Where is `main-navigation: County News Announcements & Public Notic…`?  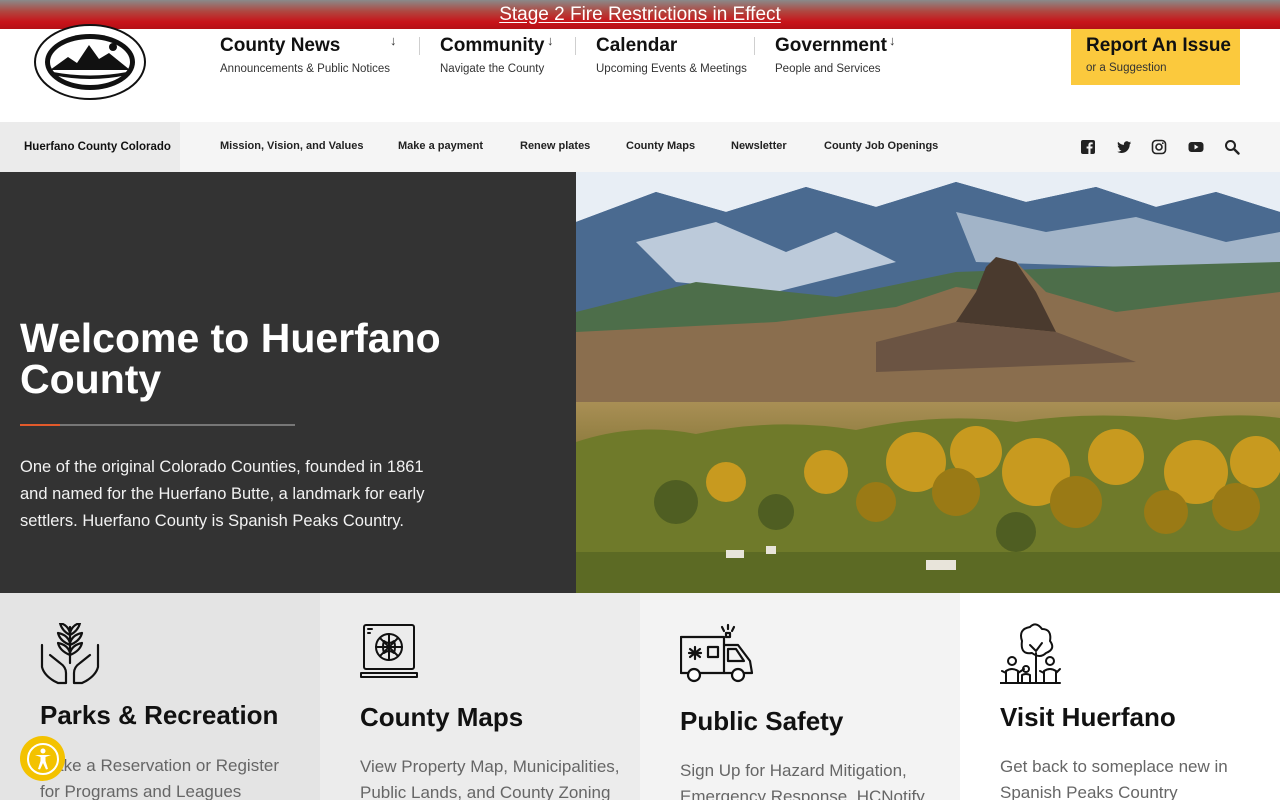
main-navigation: County News Announcements & Public Notic… is located at coordinates (567, 59).